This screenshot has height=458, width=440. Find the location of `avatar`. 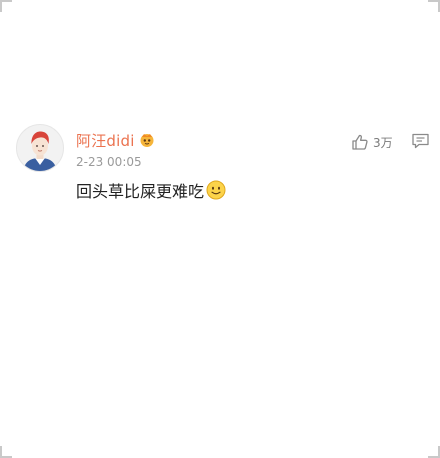

avatar is located at coordinates (40, 148).